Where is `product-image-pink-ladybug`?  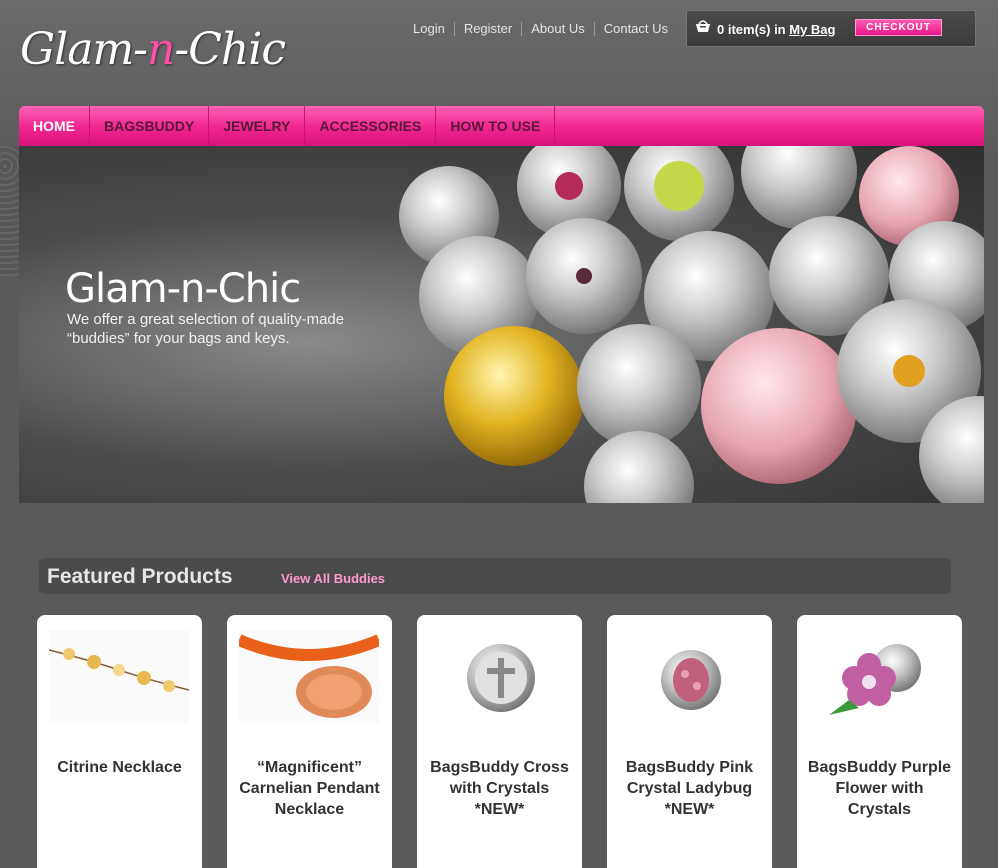
product-image-pink-ladybug is located at coordinates (689, 676).